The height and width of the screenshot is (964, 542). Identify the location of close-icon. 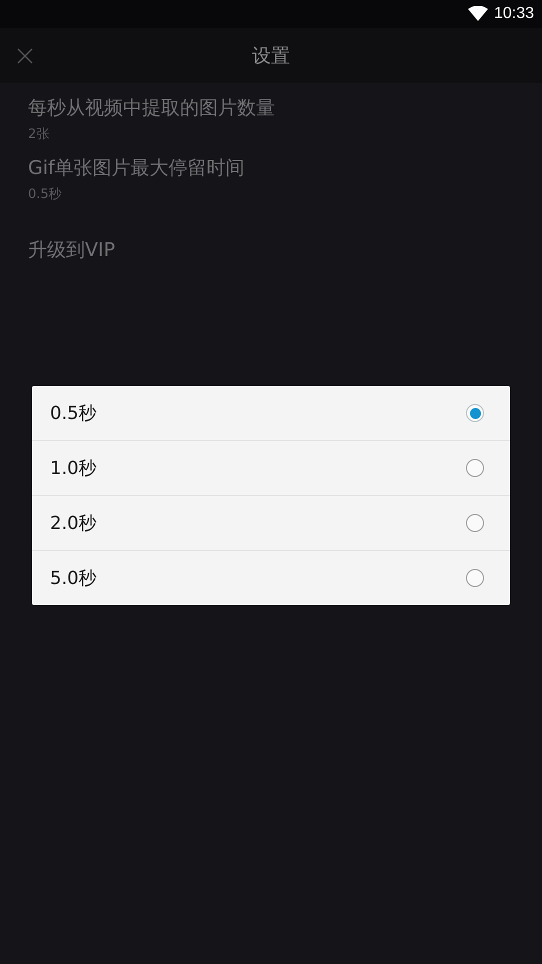
(25, 56).